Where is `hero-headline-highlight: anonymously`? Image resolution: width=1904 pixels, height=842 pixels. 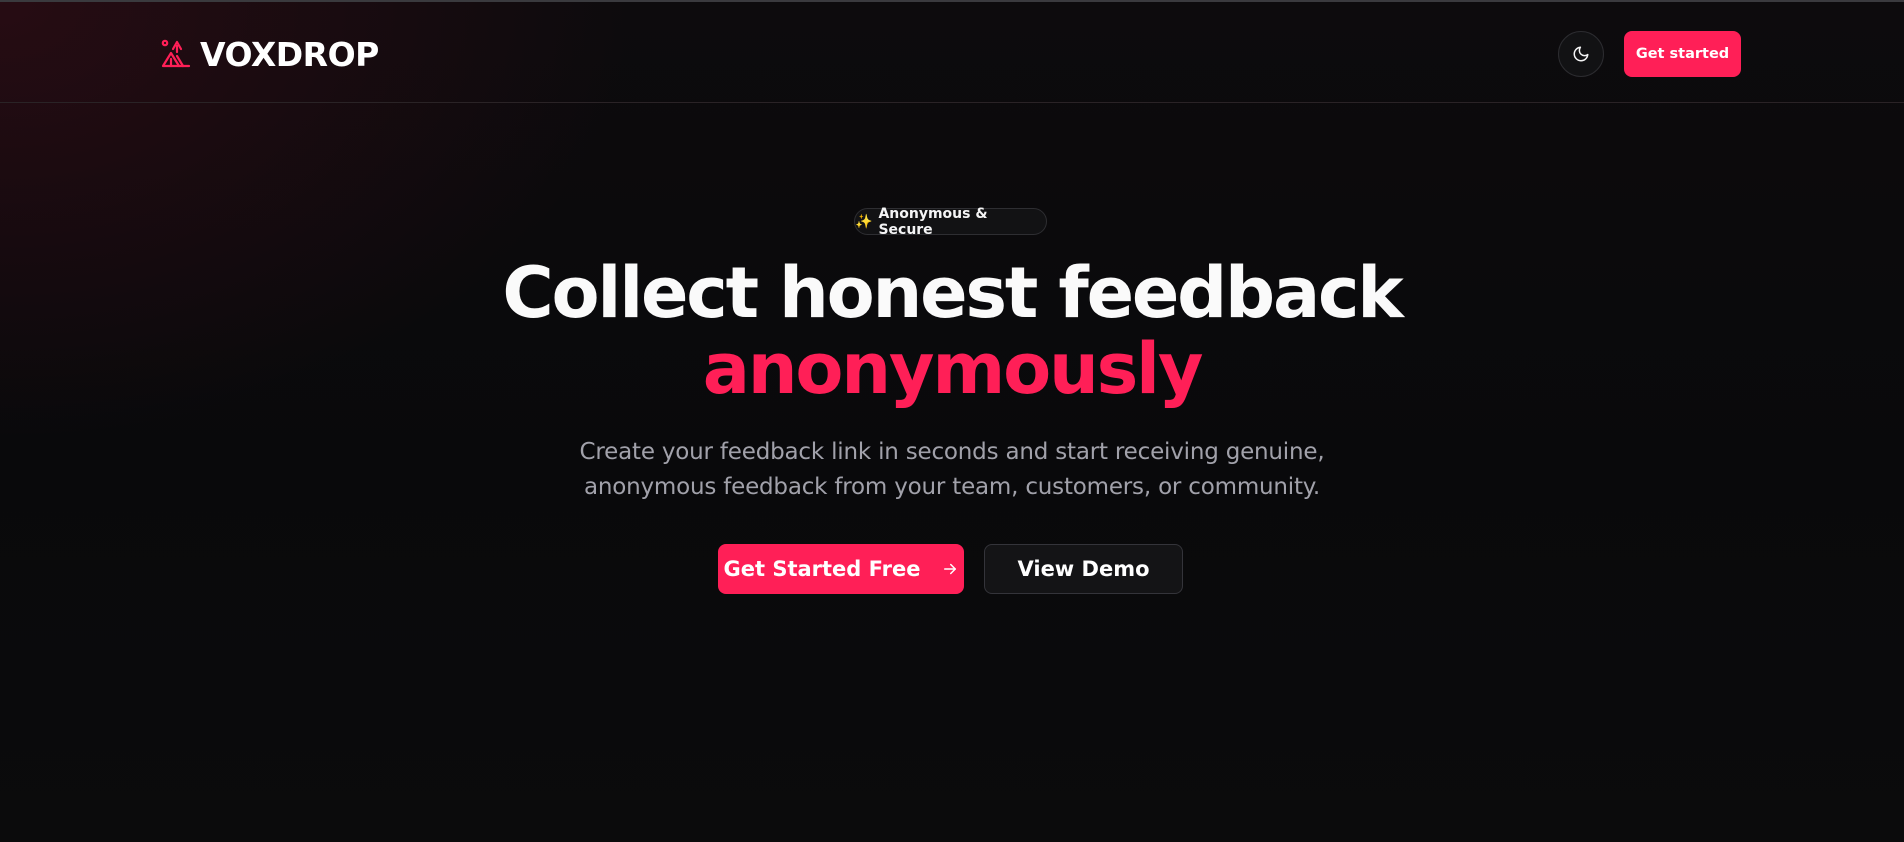 hero-headline-highlight: anonymously is located at coordinates (953, 369).